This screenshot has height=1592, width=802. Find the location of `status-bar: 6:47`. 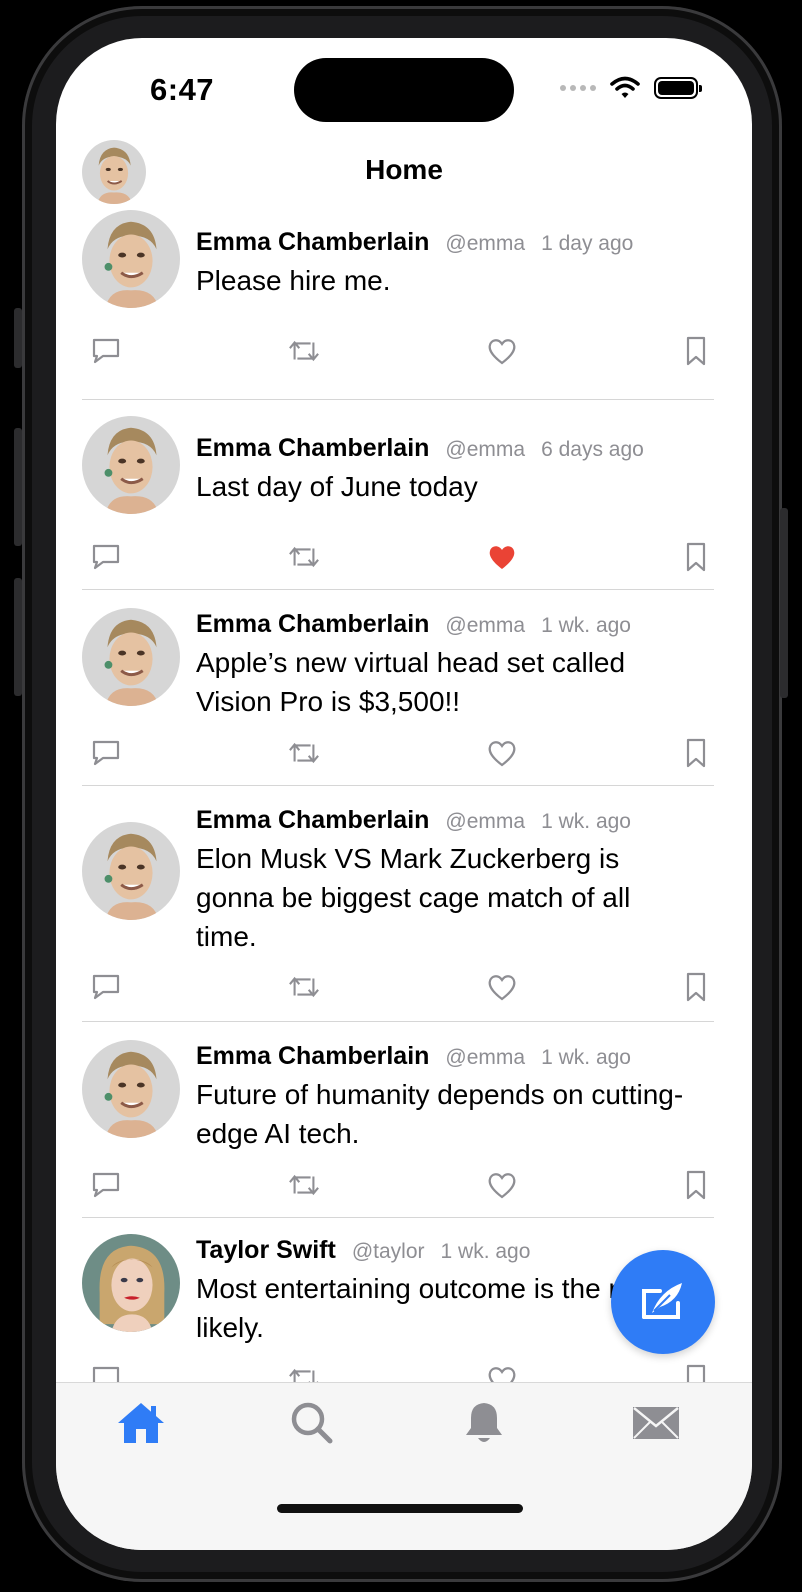

status-bar: 6:47 is located at coordinates (404, 88).